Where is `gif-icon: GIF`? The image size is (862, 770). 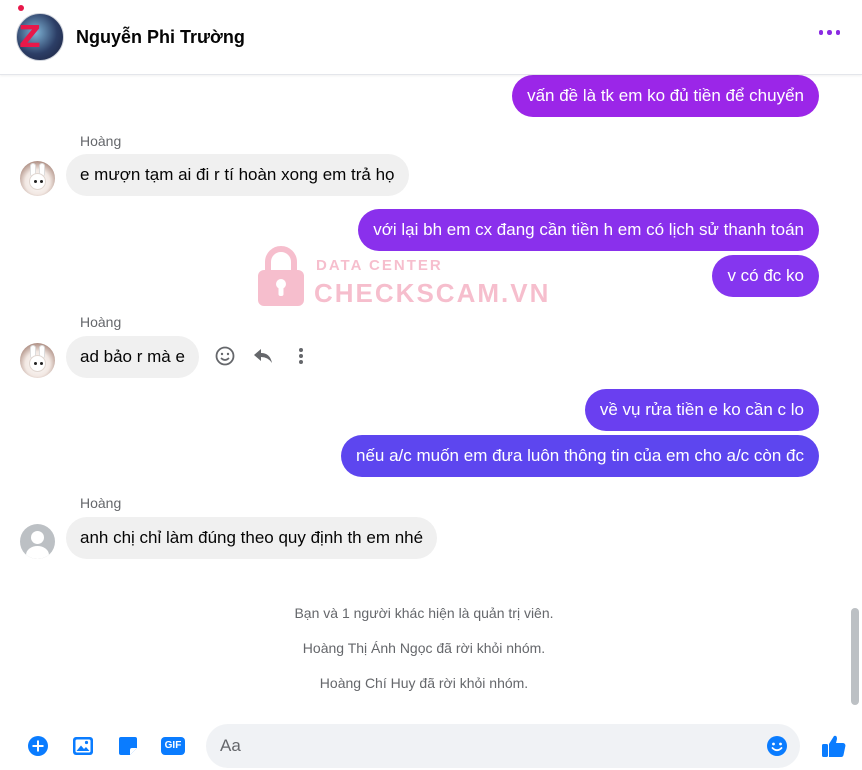
gif-icon: GIF is located at coordinates (173, 746).